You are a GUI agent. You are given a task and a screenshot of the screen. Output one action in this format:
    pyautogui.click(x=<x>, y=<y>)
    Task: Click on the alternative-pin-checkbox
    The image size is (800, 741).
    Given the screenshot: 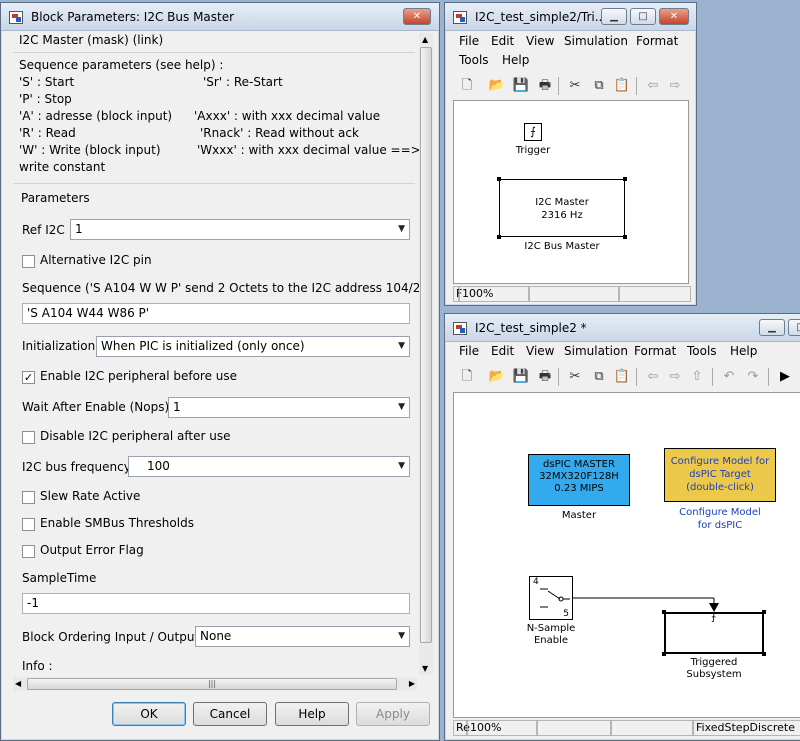 What is the action you would take?
    pyautogui.click(x=28, y=261)
    